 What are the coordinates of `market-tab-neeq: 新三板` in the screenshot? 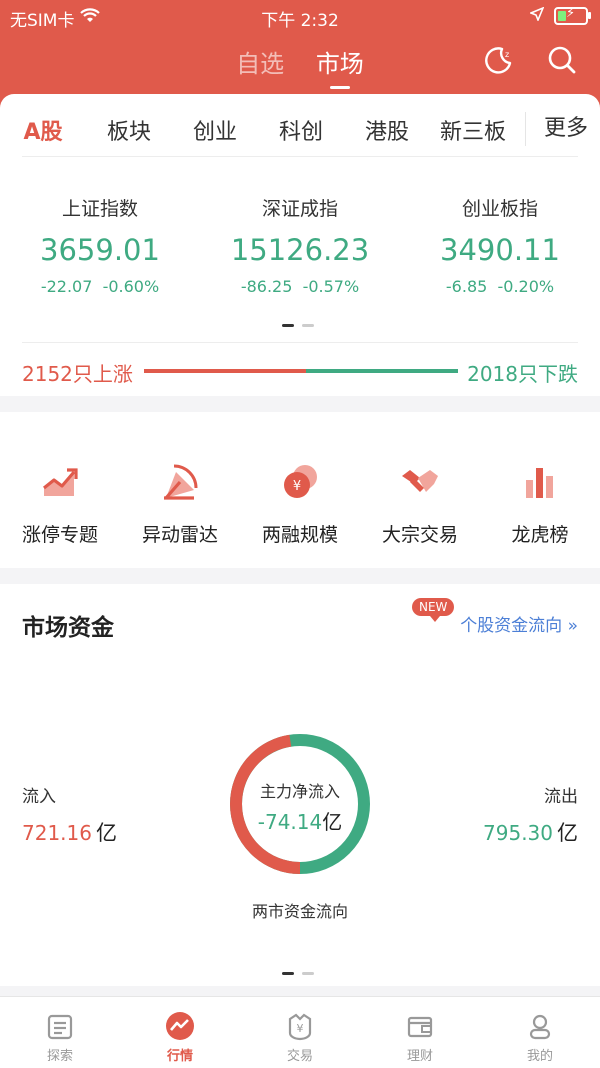 It's located at (473, 130).